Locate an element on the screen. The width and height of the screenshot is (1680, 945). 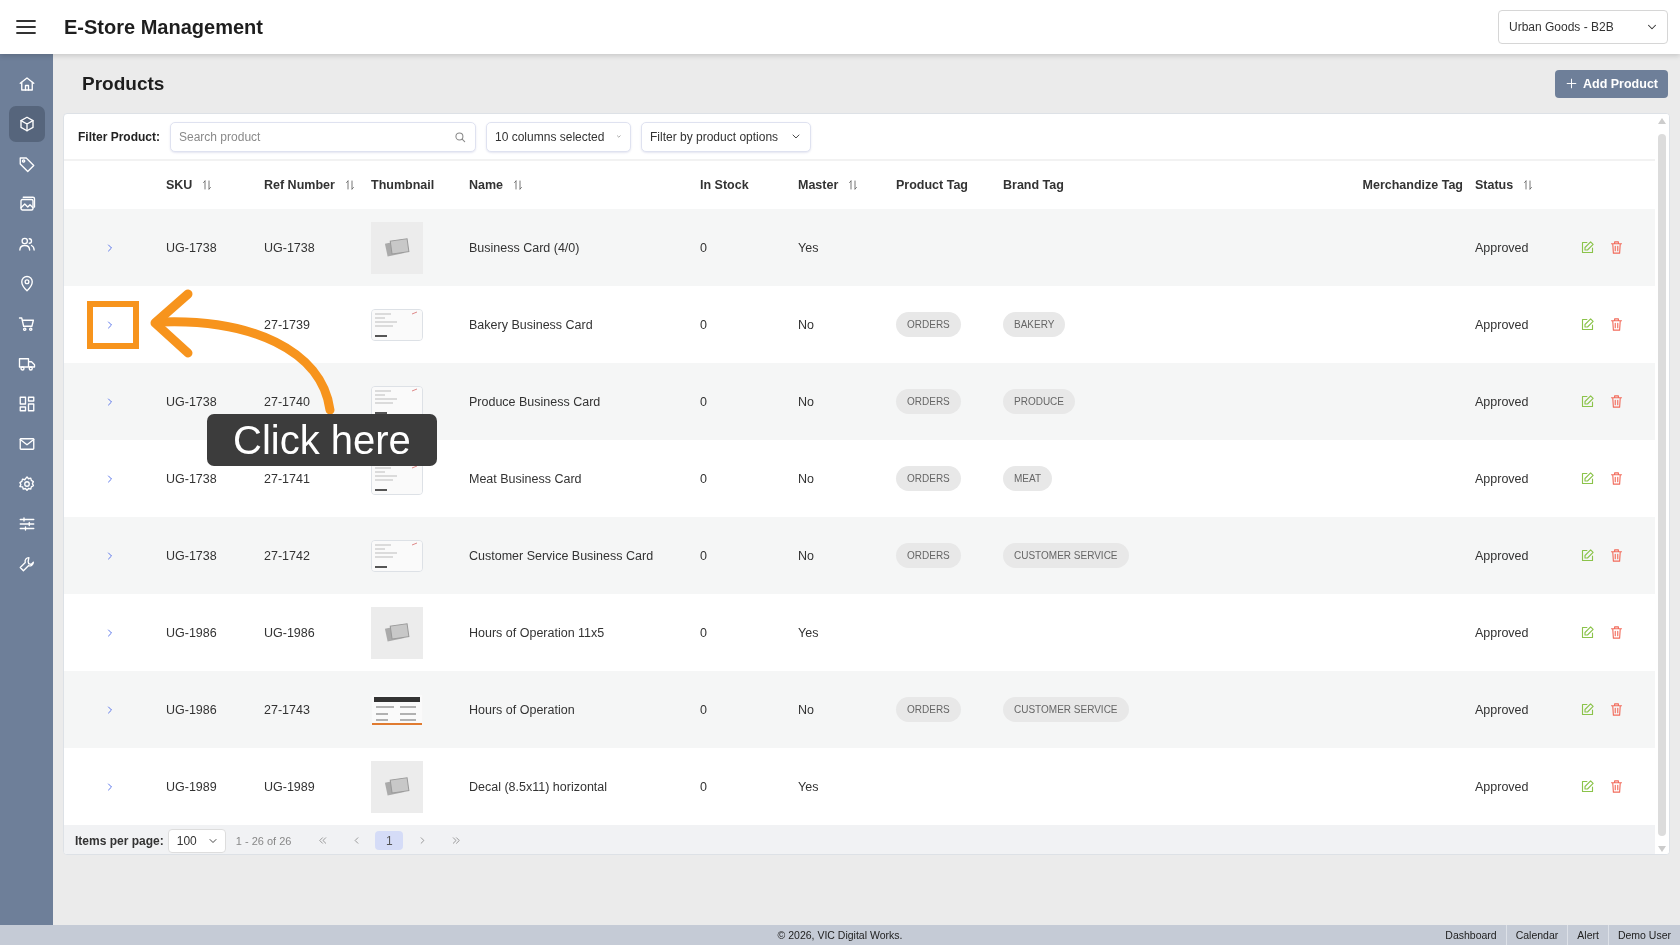
search-icon is located at coordinates (460, 136).